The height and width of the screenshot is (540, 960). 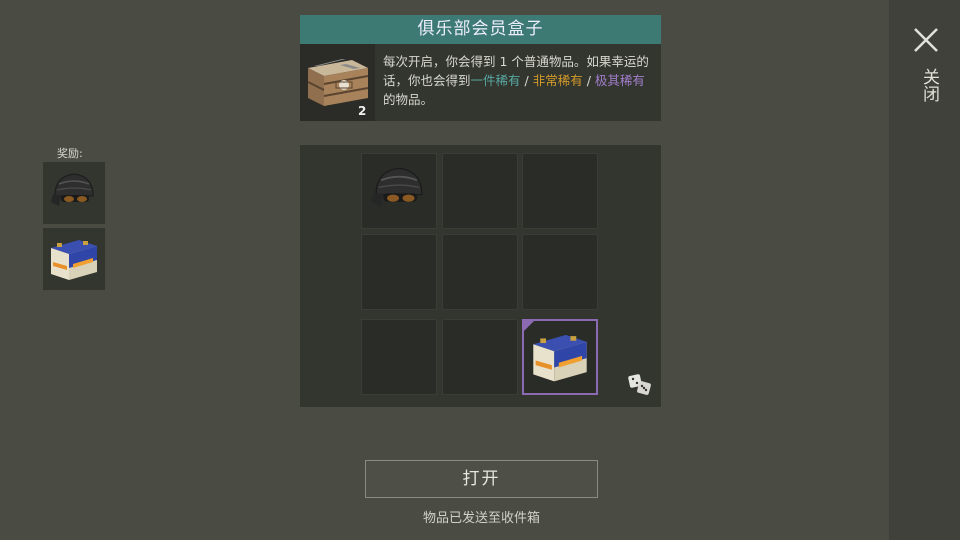 What do you see at coordinates (529, 326) in the screenshot?
I see `rarity-corner-marker` at bounding box center [529, 326].